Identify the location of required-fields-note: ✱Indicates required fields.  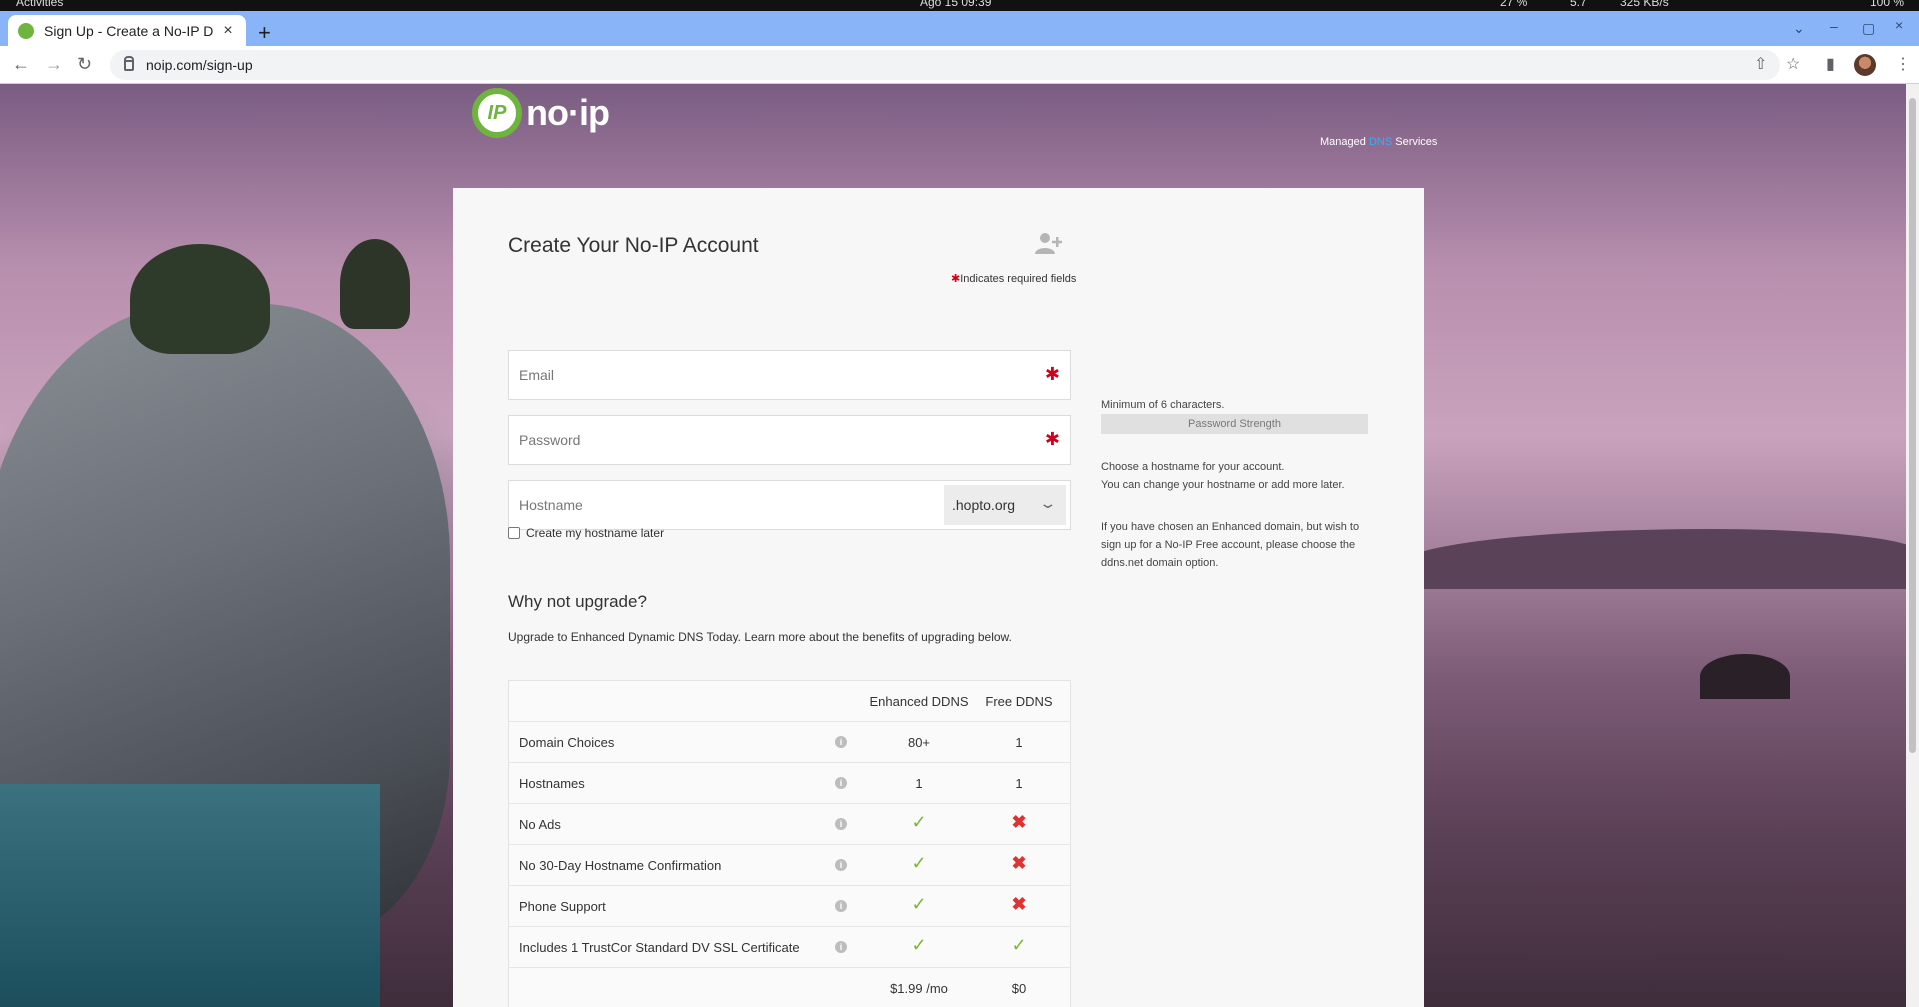
(1013, 278).